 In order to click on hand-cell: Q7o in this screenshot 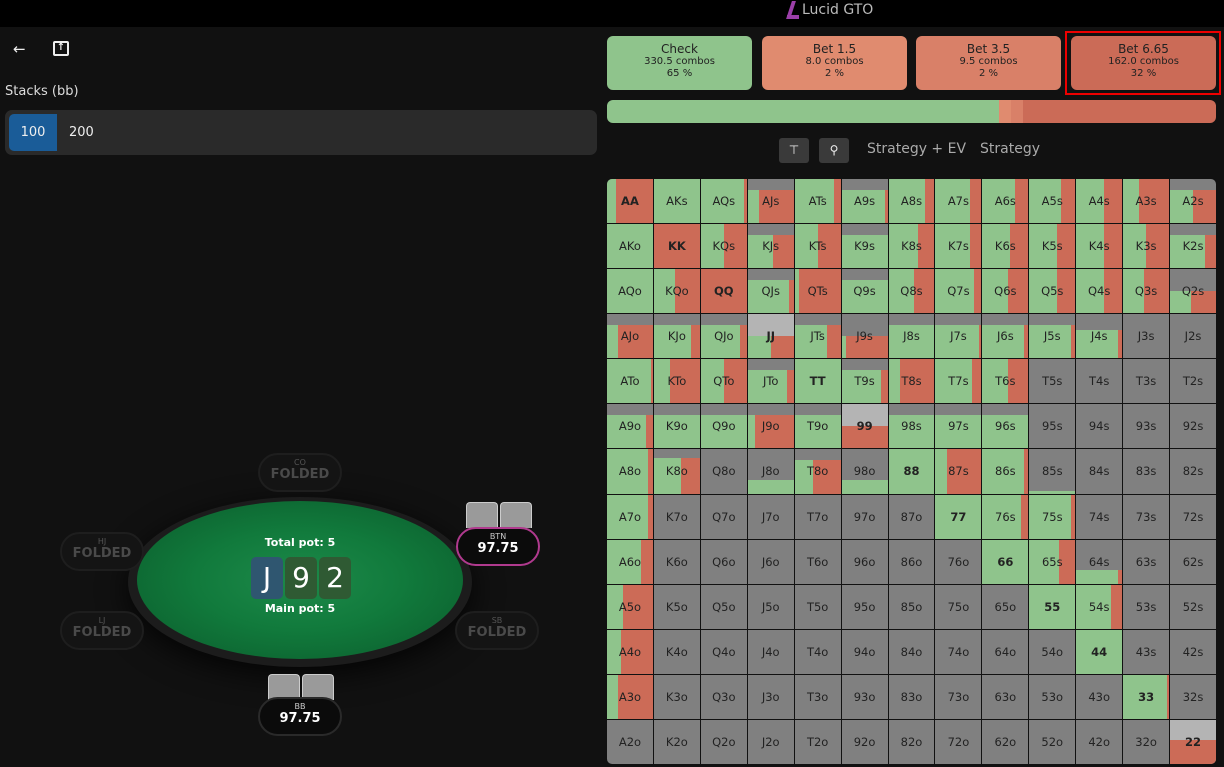, I will do `click(723, 516)`.